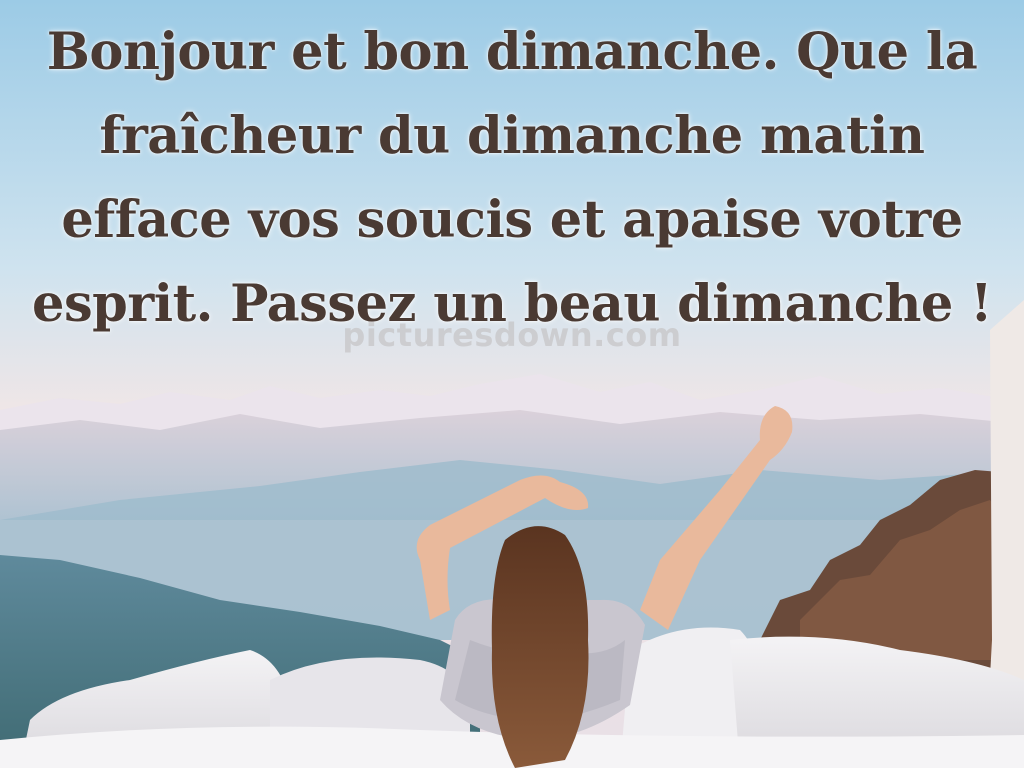 This screenshot has width=1024, height=768. I want to click on quote-line: Bonjour et bon dimanche. Que la, so click(512, 52).